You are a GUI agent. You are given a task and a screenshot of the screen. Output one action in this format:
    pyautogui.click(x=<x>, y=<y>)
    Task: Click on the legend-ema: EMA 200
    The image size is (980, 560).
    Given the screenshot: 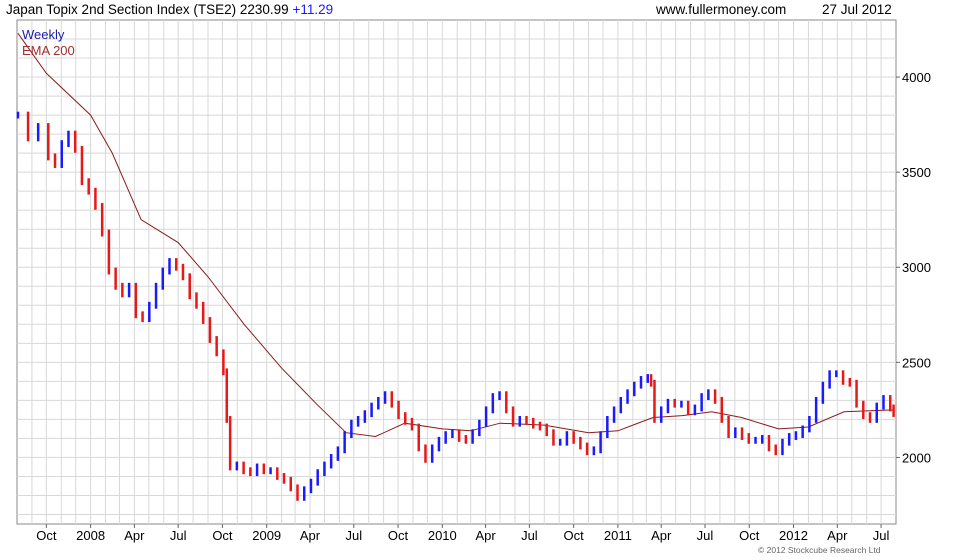 What is the action you would take?
    pyautogui.click(x=48, y=50)
    